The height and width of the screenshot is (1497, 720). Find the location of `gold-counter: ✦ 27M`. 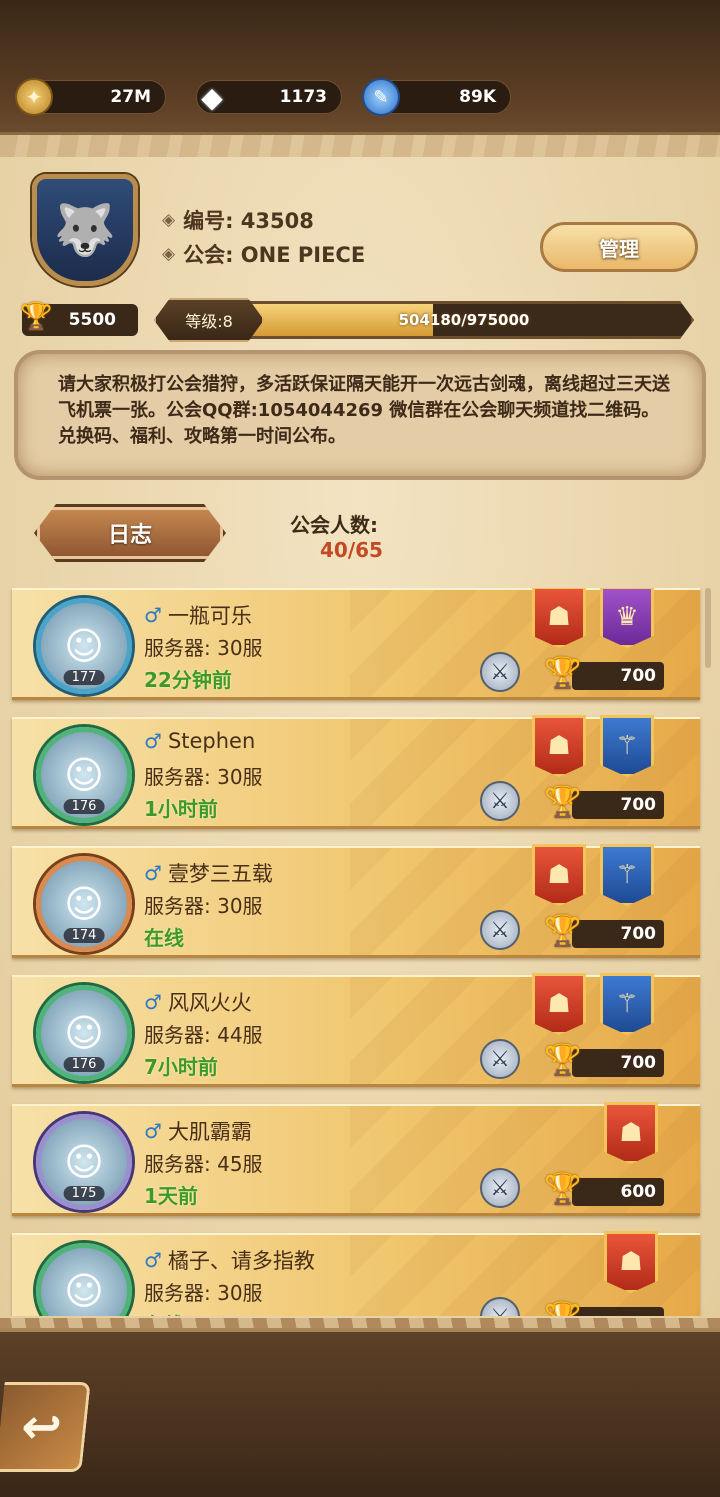

gold-counter: ✦ 27M is located at coordinates (90, 97).